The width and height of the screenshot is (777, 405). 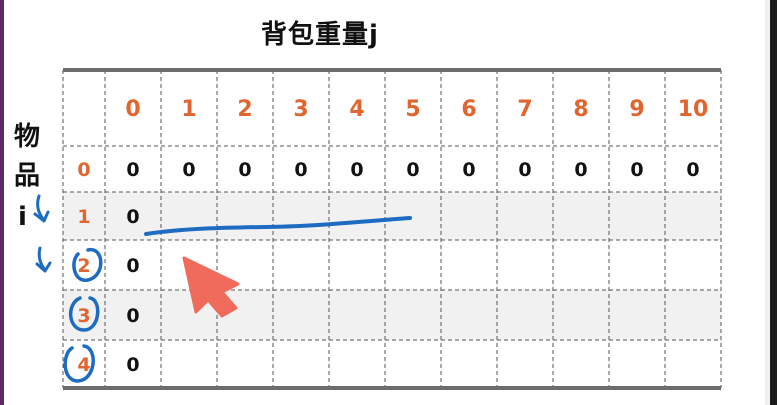 What do you see at coordinates (83, 316) in the screenshot?
I see `row-label: 3` at bounding box center [83, 316].